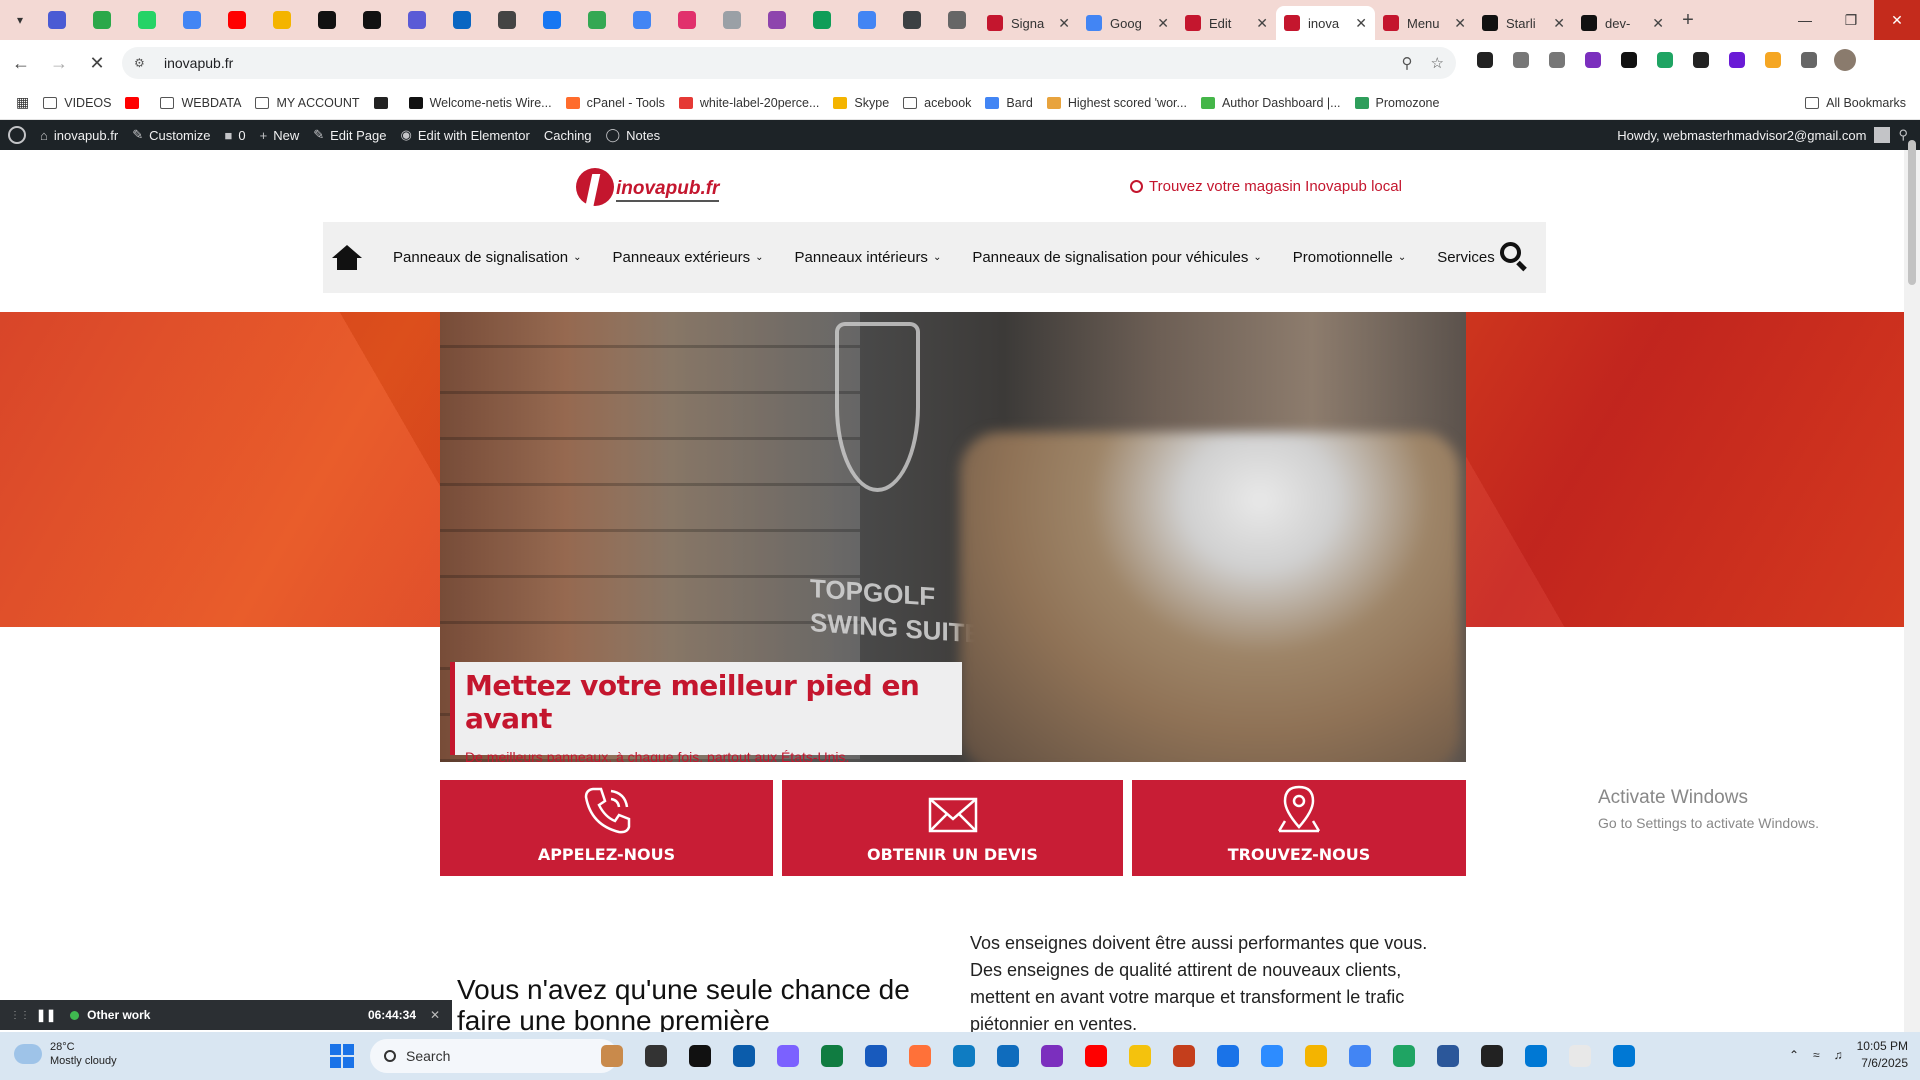 This screenshot has height=1080, width=1920. I want to click on wp-comments-link: ■ 0, so click(235, 135).